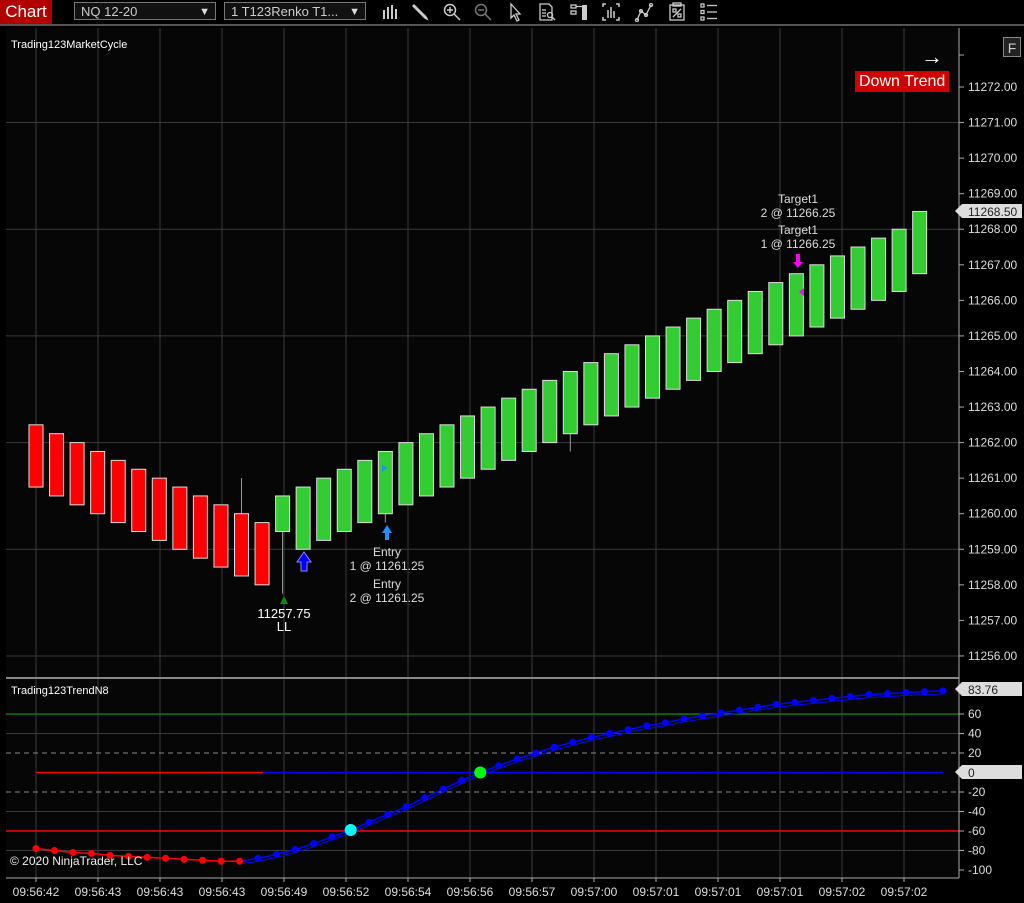  What do you see at coordinates (798, 244) in the screenshot?
I see `target1-detail: 1 @ 11266.25` at bounding box center [798, 244].